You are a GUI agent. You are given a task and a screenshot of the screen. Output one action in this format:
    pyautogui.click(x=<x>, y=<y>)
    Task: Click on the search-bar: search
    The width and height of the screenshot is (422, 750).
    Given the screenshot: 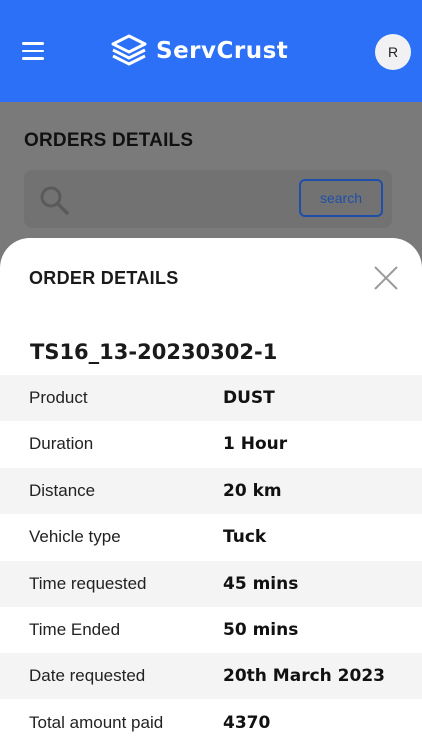 What is the action you would take?
    pyautogui.click(x=208, y=199)
    